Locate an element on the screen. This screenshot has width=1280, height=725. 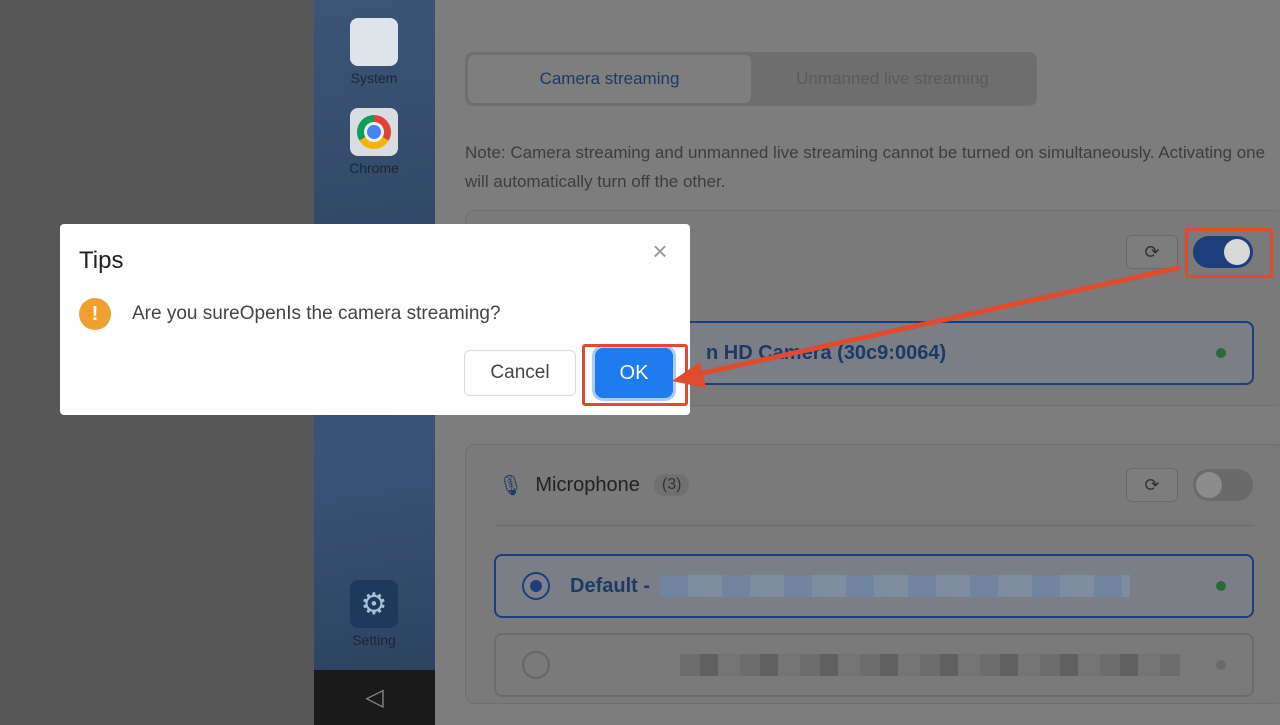
streaming-mode-tabs: Camera streaming Unmanned live streaming is located at coordinates (751, 79).